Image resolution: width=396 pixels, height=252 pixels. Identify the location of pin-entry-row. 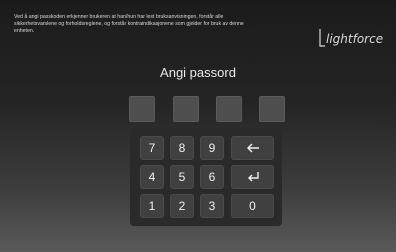
(208, 109).